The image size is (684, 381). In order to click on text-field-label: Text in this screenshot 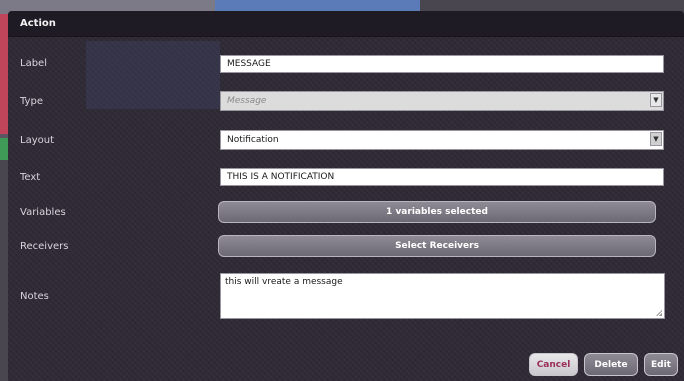, I will do `click(30, 177)`.